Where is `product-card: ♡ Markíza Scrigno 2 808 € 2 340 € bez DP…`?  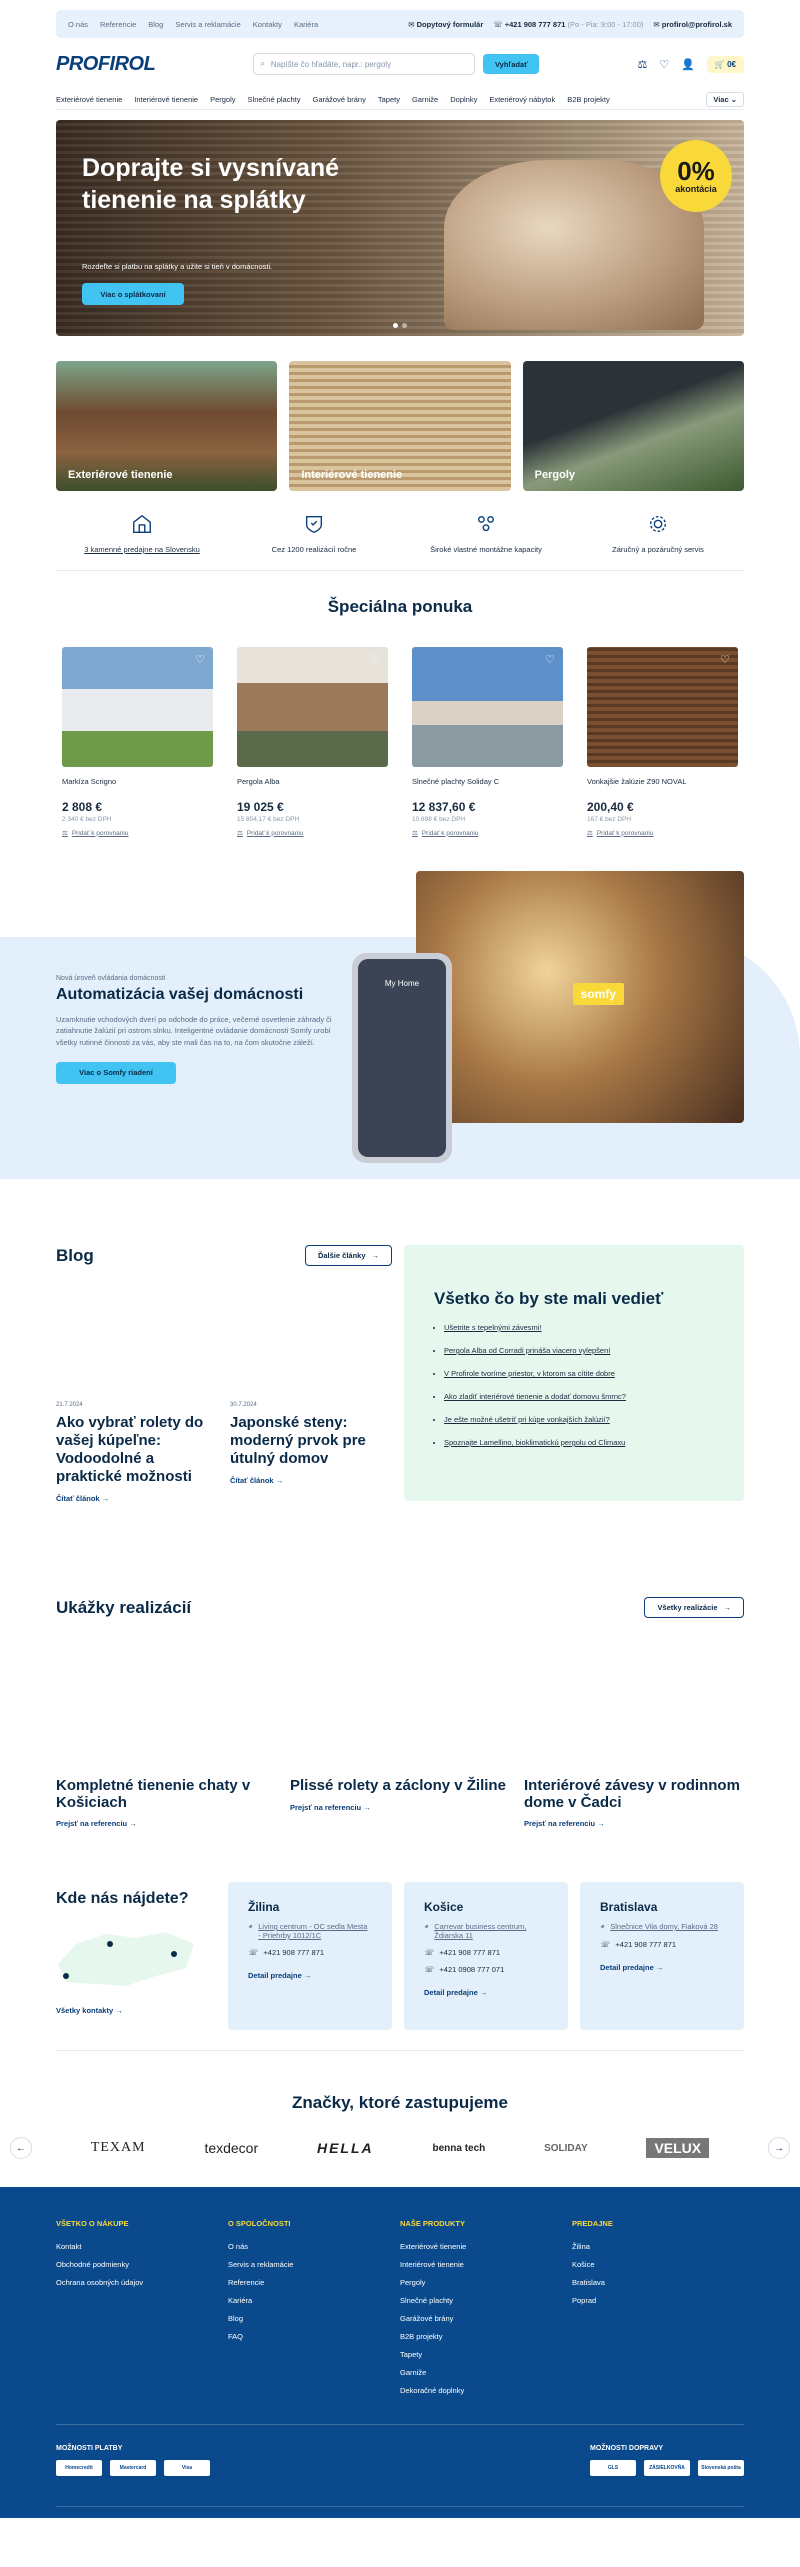
product-card: ♡ Markíza Scrigno 2 808 € 2 340 € bez DP… is located at coordinates (137, 742).